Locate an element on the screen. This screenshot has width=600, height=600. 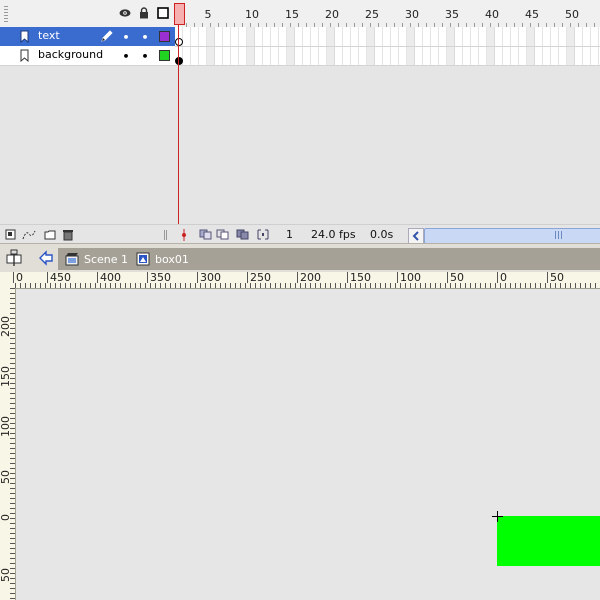
trash-icon is located at coordinates (68, 235).